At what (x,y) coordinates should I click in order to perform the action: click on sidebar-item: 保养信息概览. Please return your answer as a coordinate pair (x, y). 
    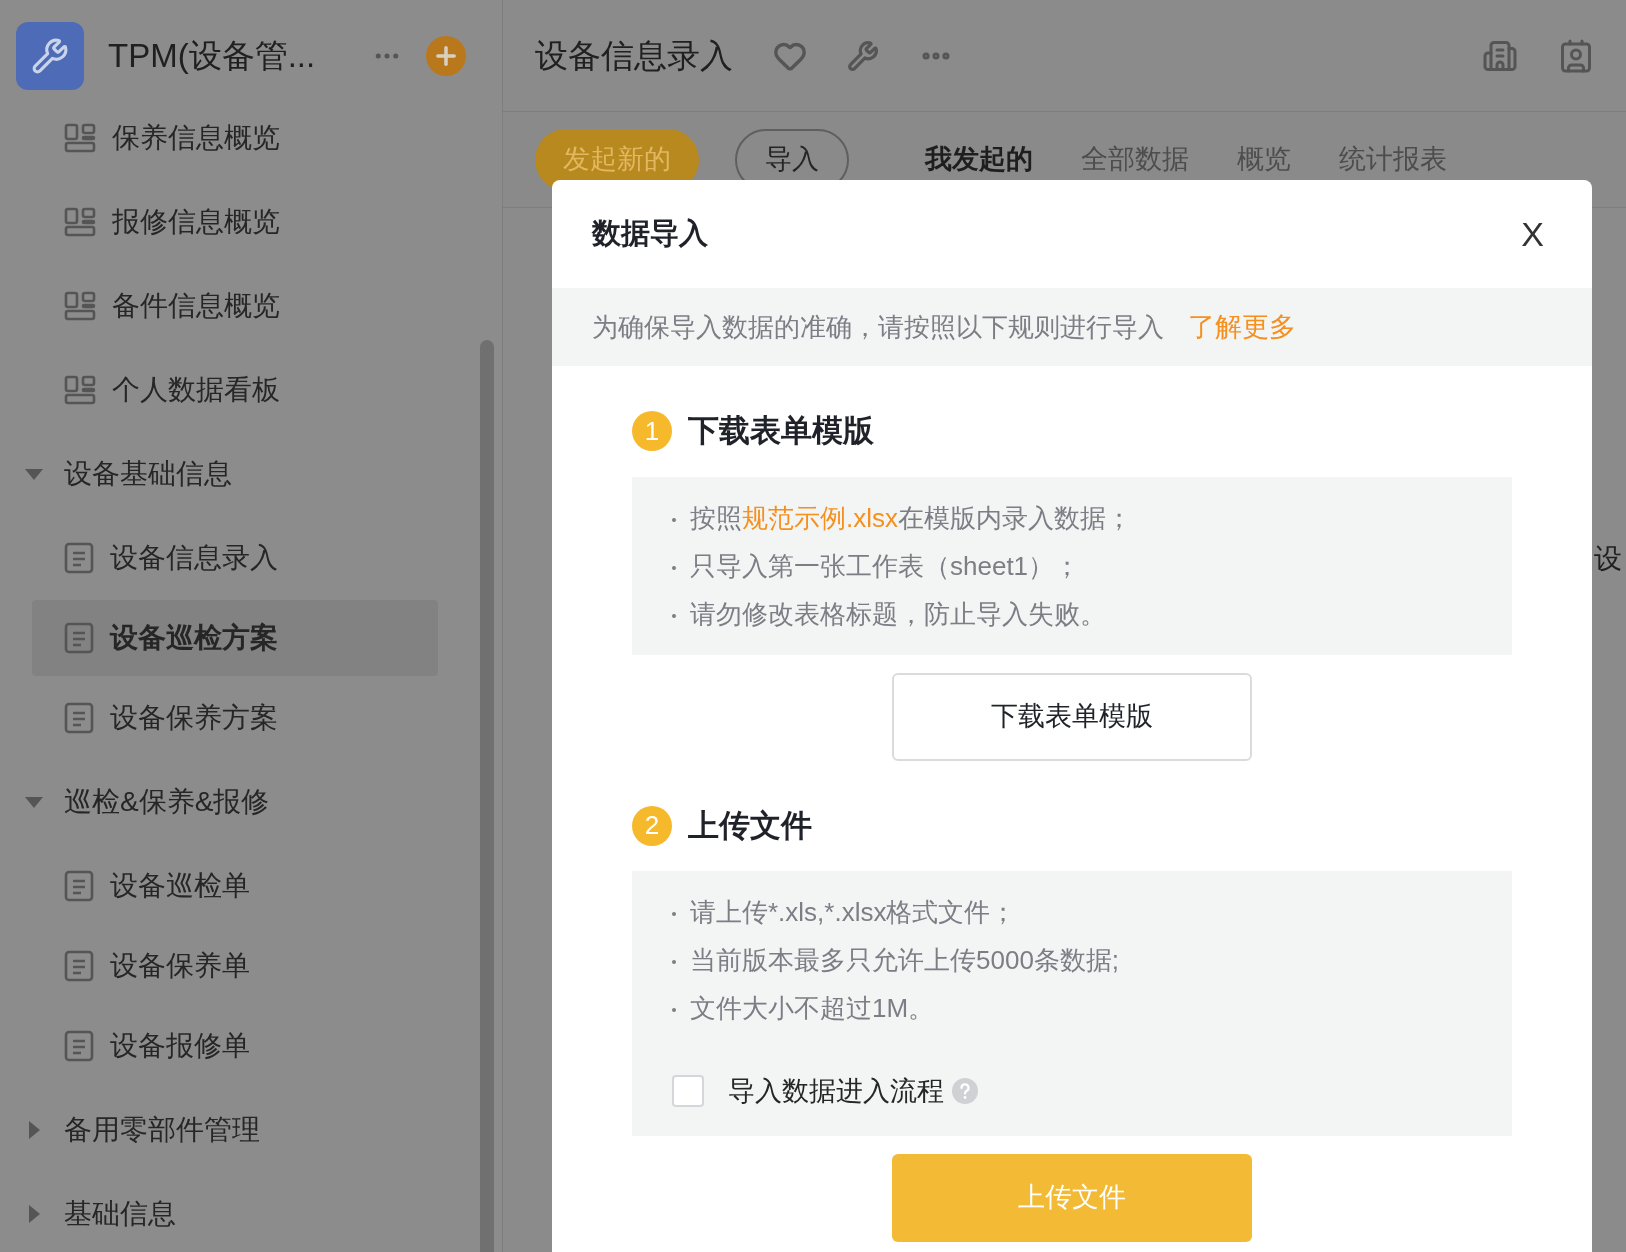
    Looking at the image, I should click on (235, 138).